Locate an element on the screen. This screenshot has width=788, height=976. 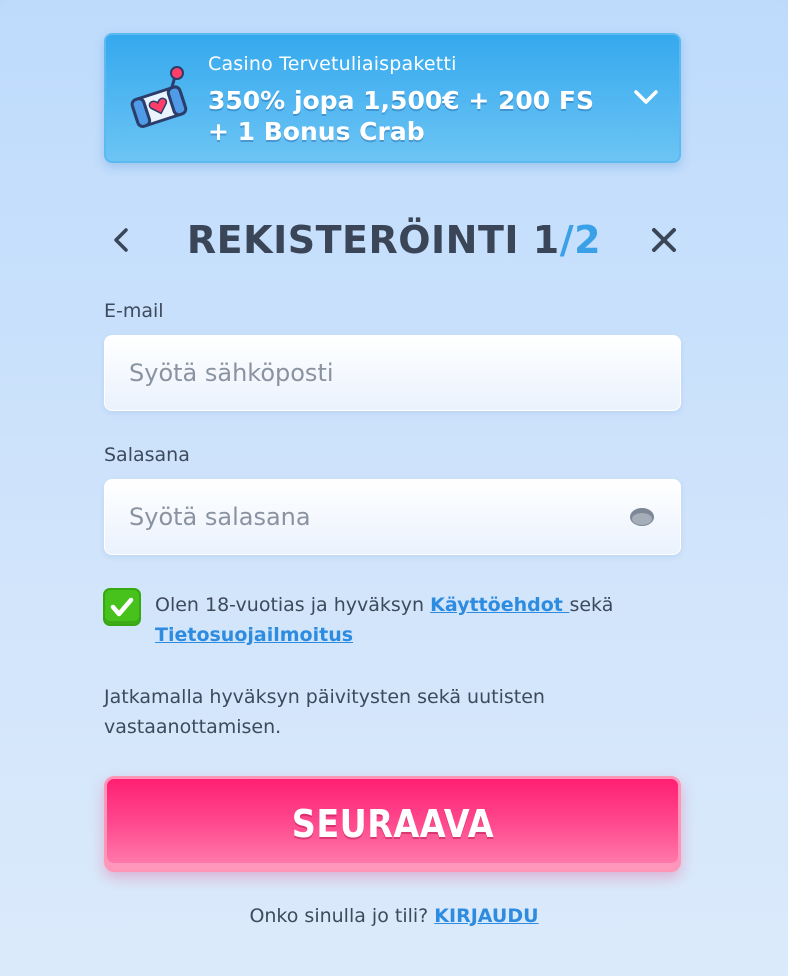
chevron-down-icon is located at coordinates (646, 97).